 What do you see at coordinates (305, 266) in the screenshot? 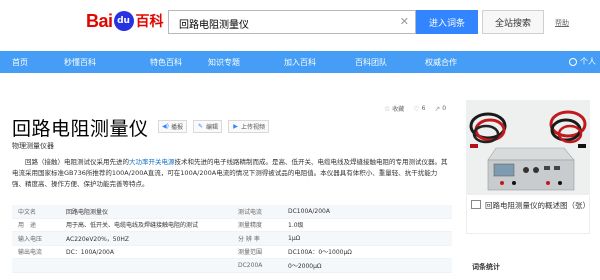
I see `info-value: 0～2000μΩ` at bounding box center [305, 266].